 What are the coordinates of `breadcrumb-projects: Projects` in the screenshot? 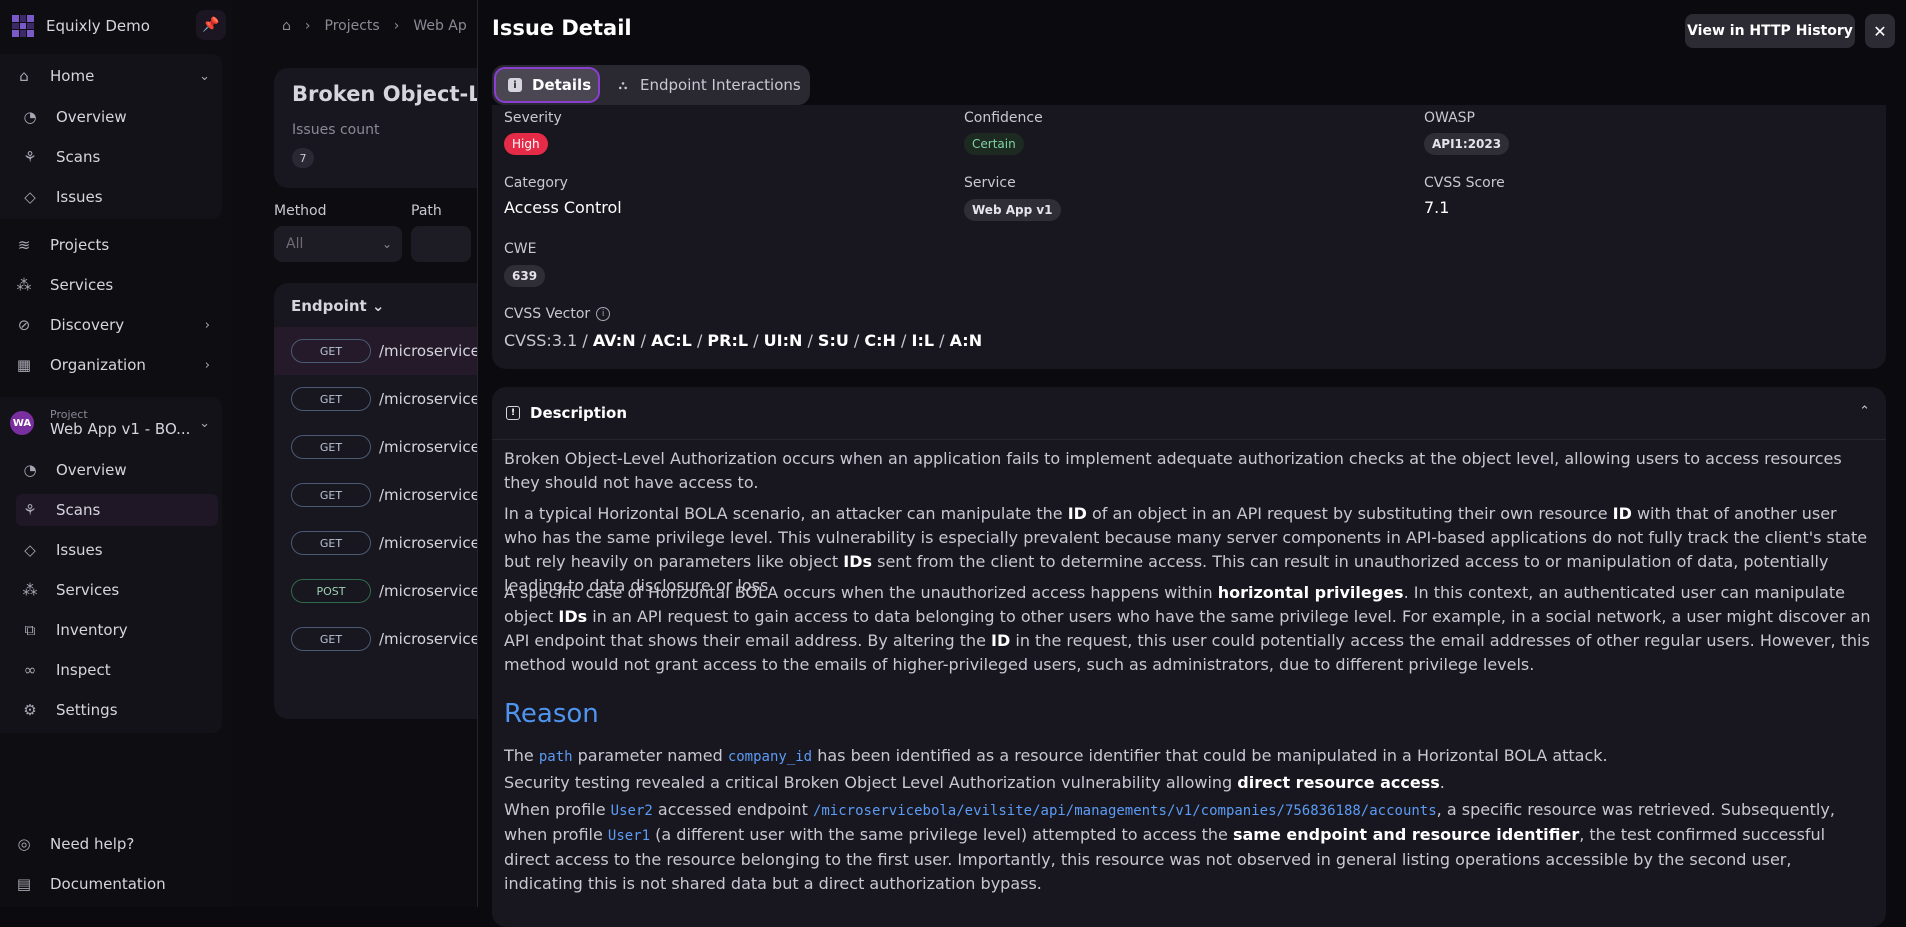 It's located at (352, 26).